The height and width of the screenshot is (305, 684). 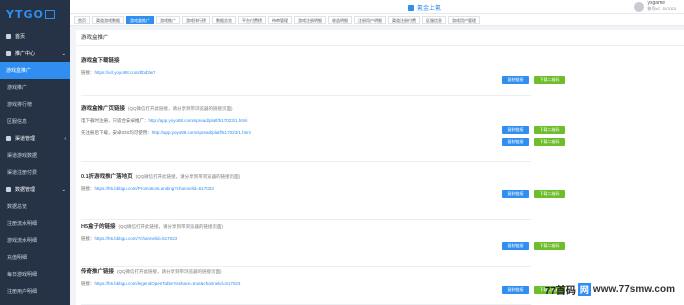 I want to click on link-url: https://url.yoyo88.com/0bd3w7, so click(x=125, y=72).